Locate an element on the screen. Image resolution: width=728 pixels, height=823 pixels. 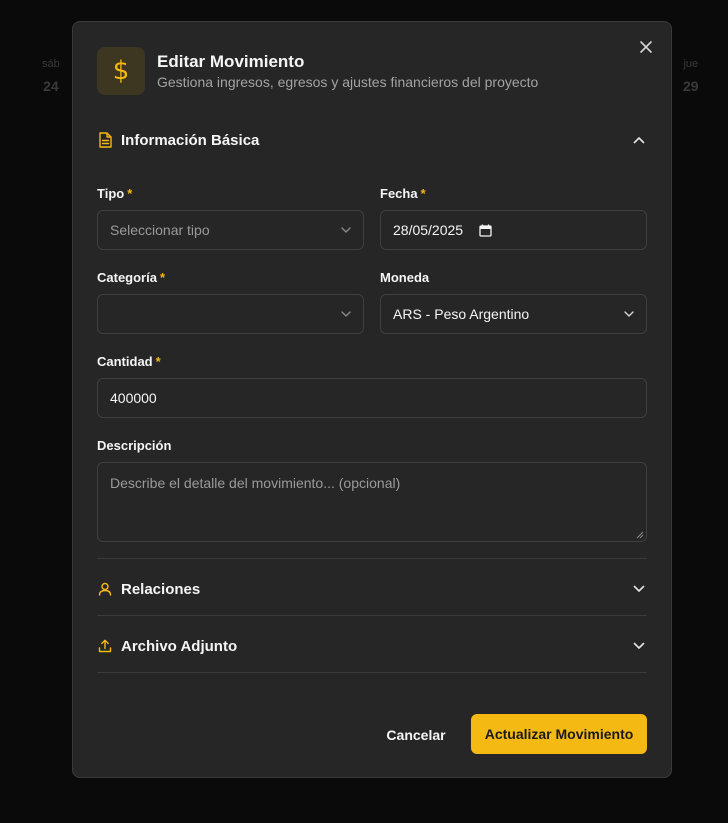
tipo-select: Seleccionar tipo is located at coordinates (230, 230).